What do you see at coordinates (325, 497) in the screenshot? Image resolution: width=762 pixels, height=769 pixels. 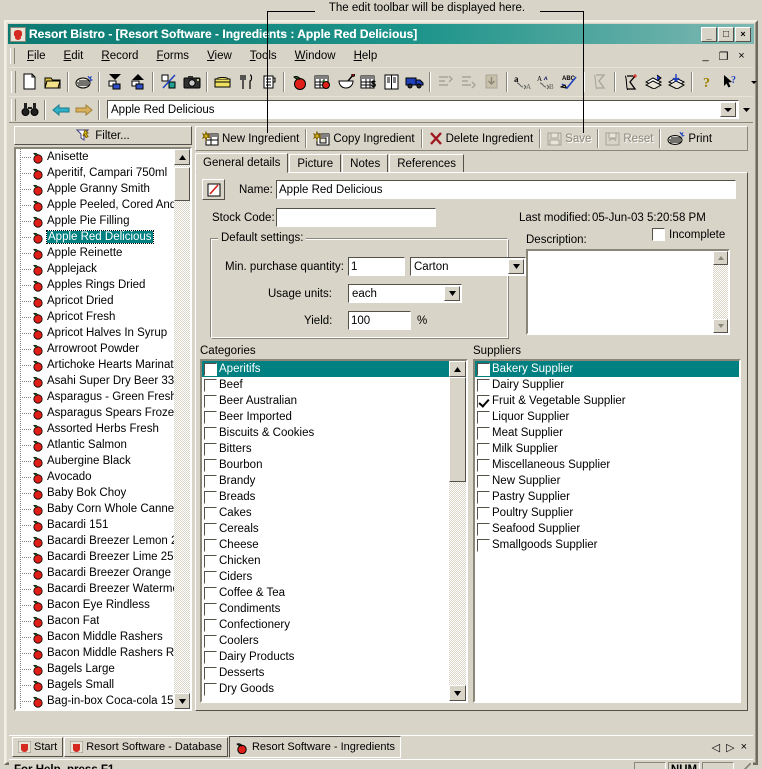 I see `category-item: Breads` at bounding box center [325, 497].